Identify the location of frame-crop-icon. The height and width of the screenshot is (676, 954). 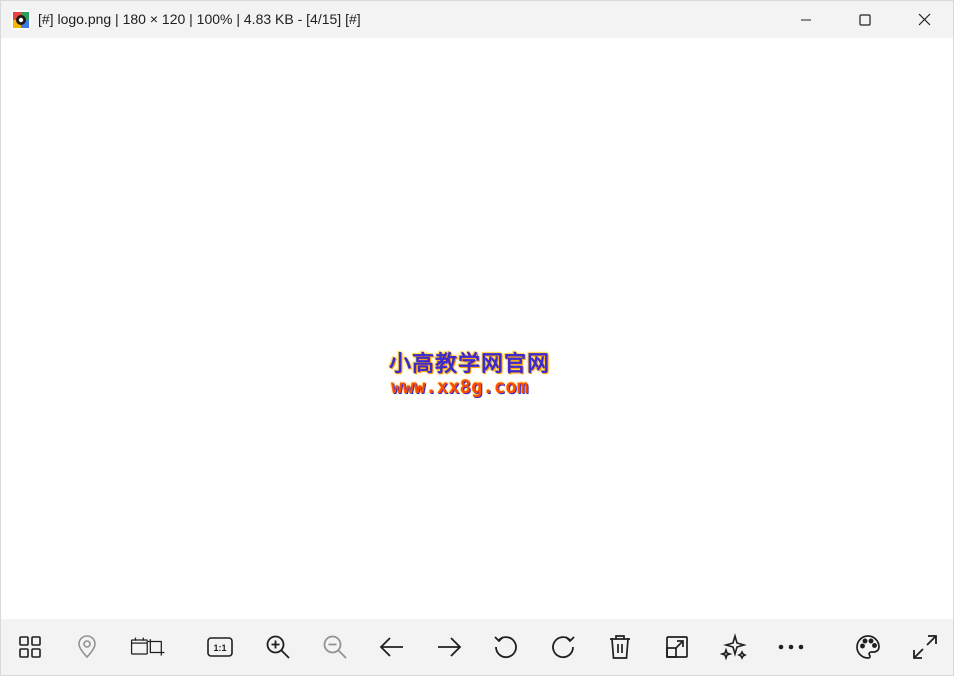
(147, 646).